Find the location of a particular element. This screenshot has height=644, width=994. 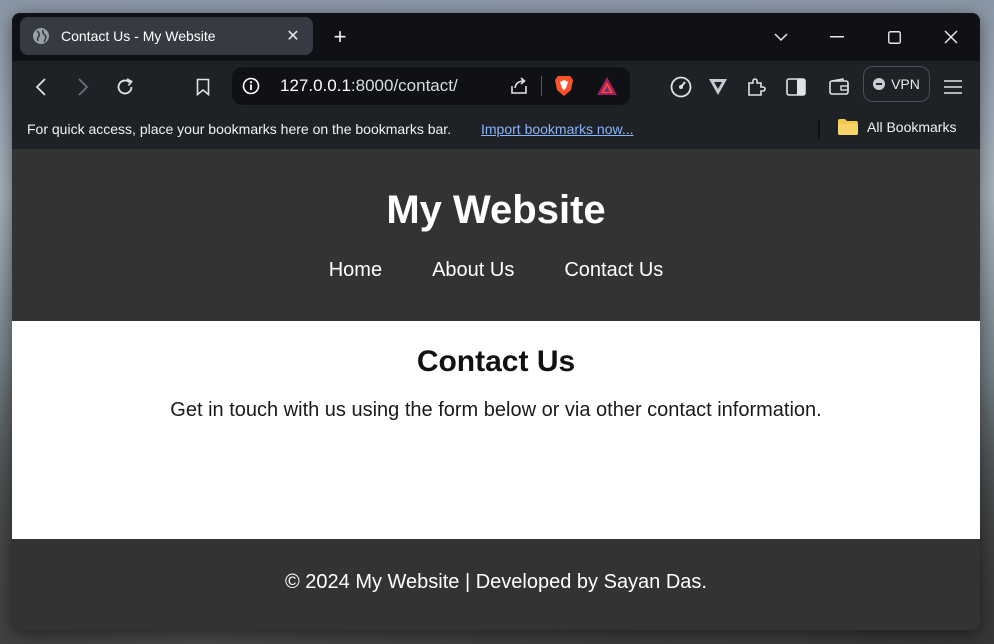

close-window-icon is located at coordinates (951, 37).